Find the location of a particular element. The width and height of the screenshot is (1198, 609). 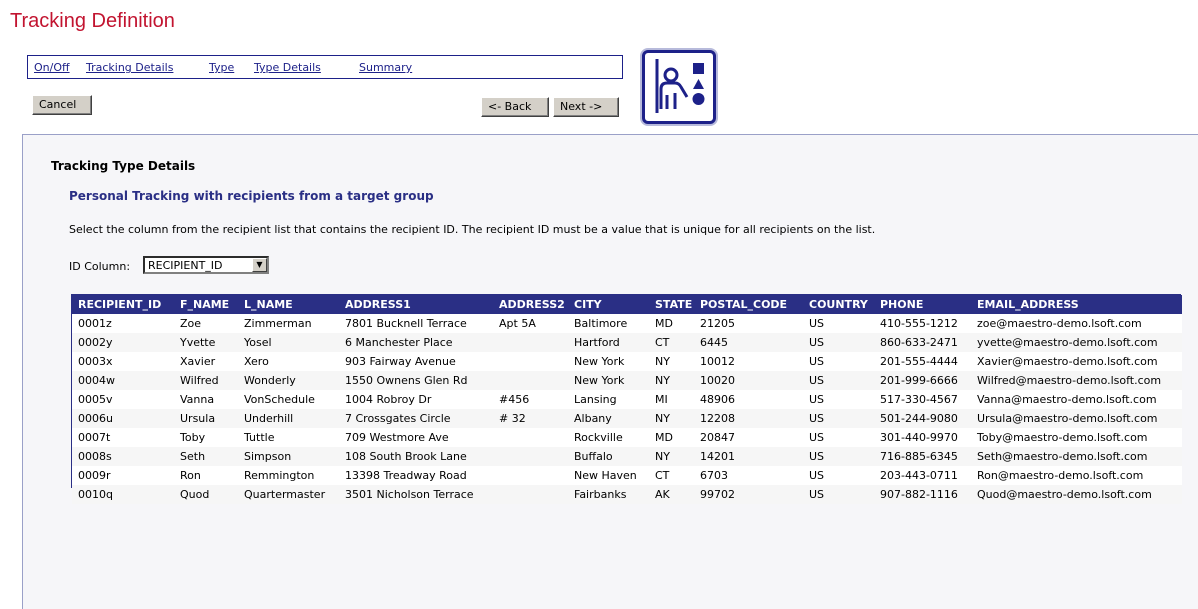

table-cell: Rockville is located at coordinates (608, 437).